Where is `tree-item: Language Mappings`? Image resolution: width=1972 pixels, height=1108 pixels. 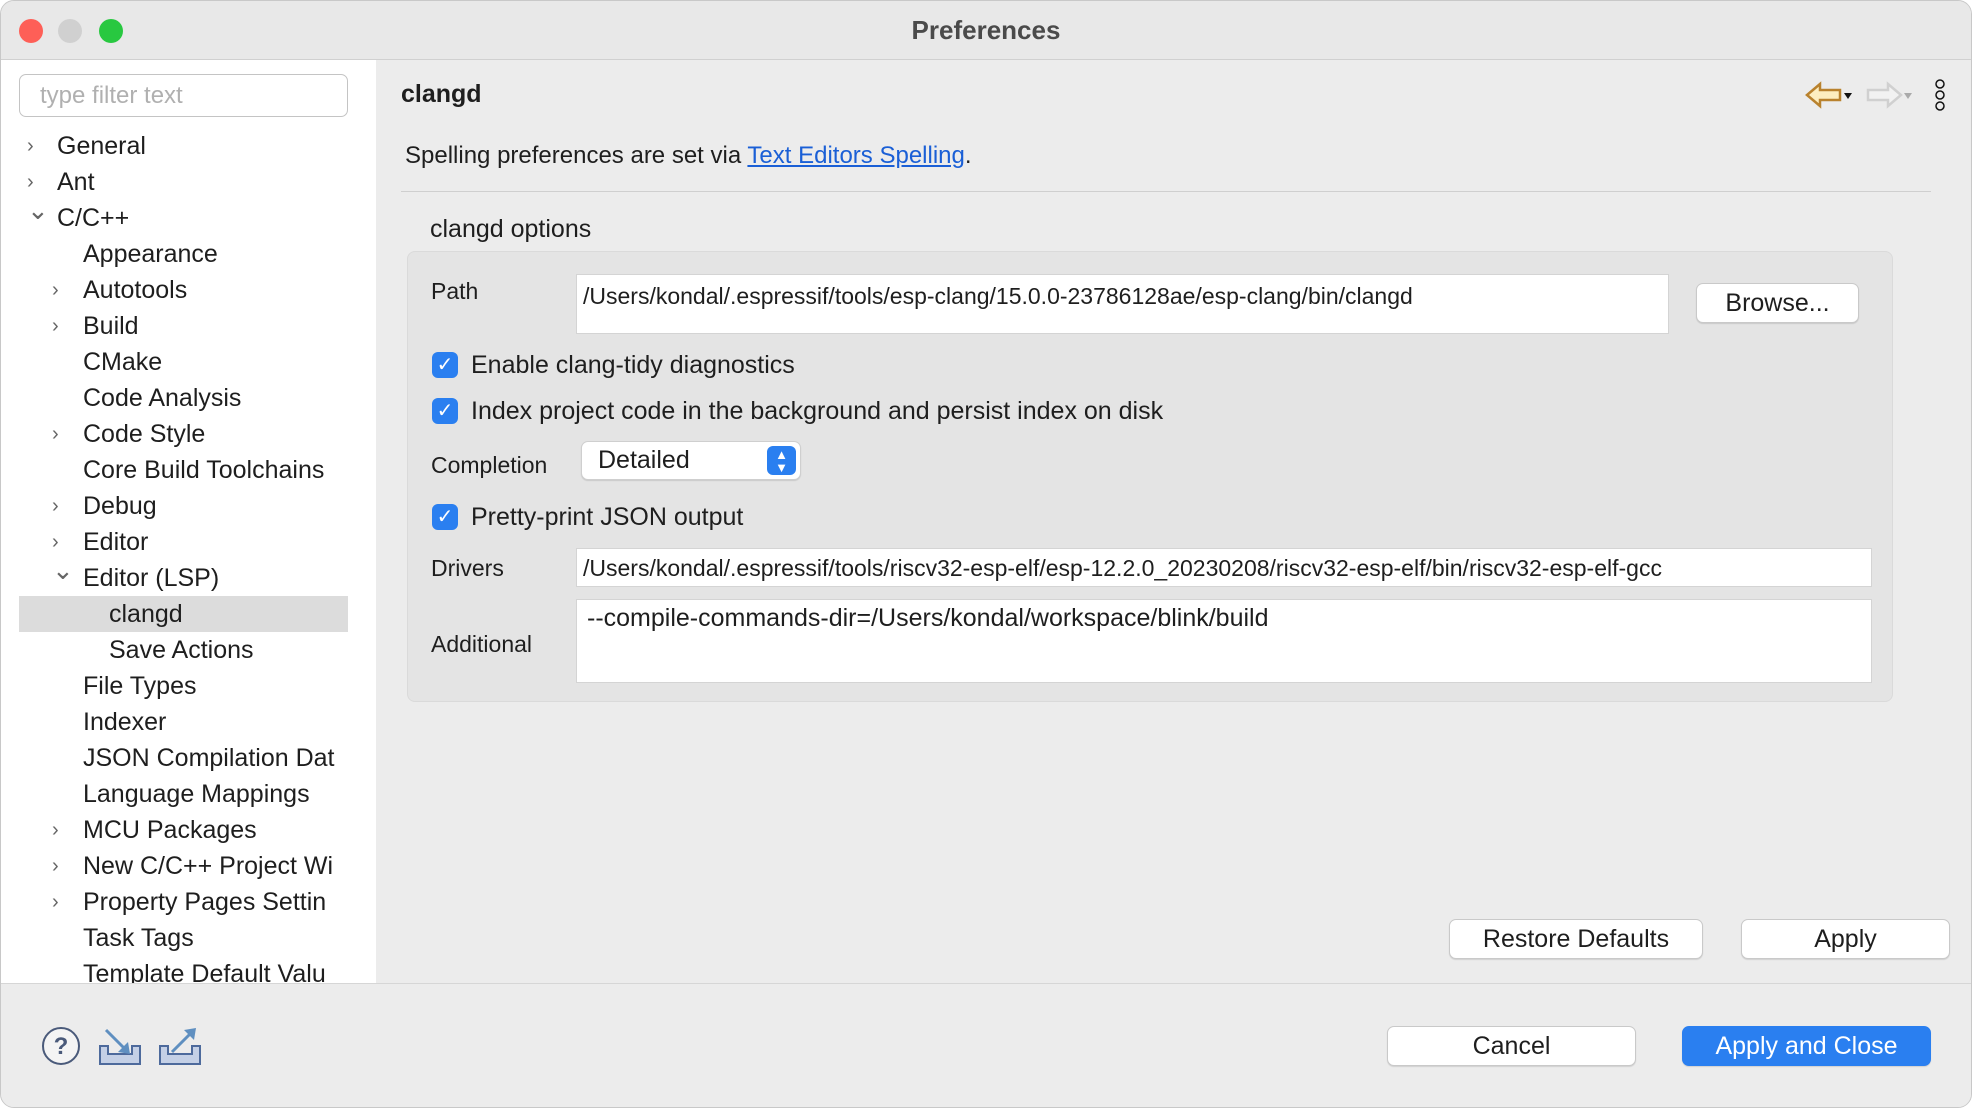
tree-item: Language Mappings is located at coordinates (188, 794).